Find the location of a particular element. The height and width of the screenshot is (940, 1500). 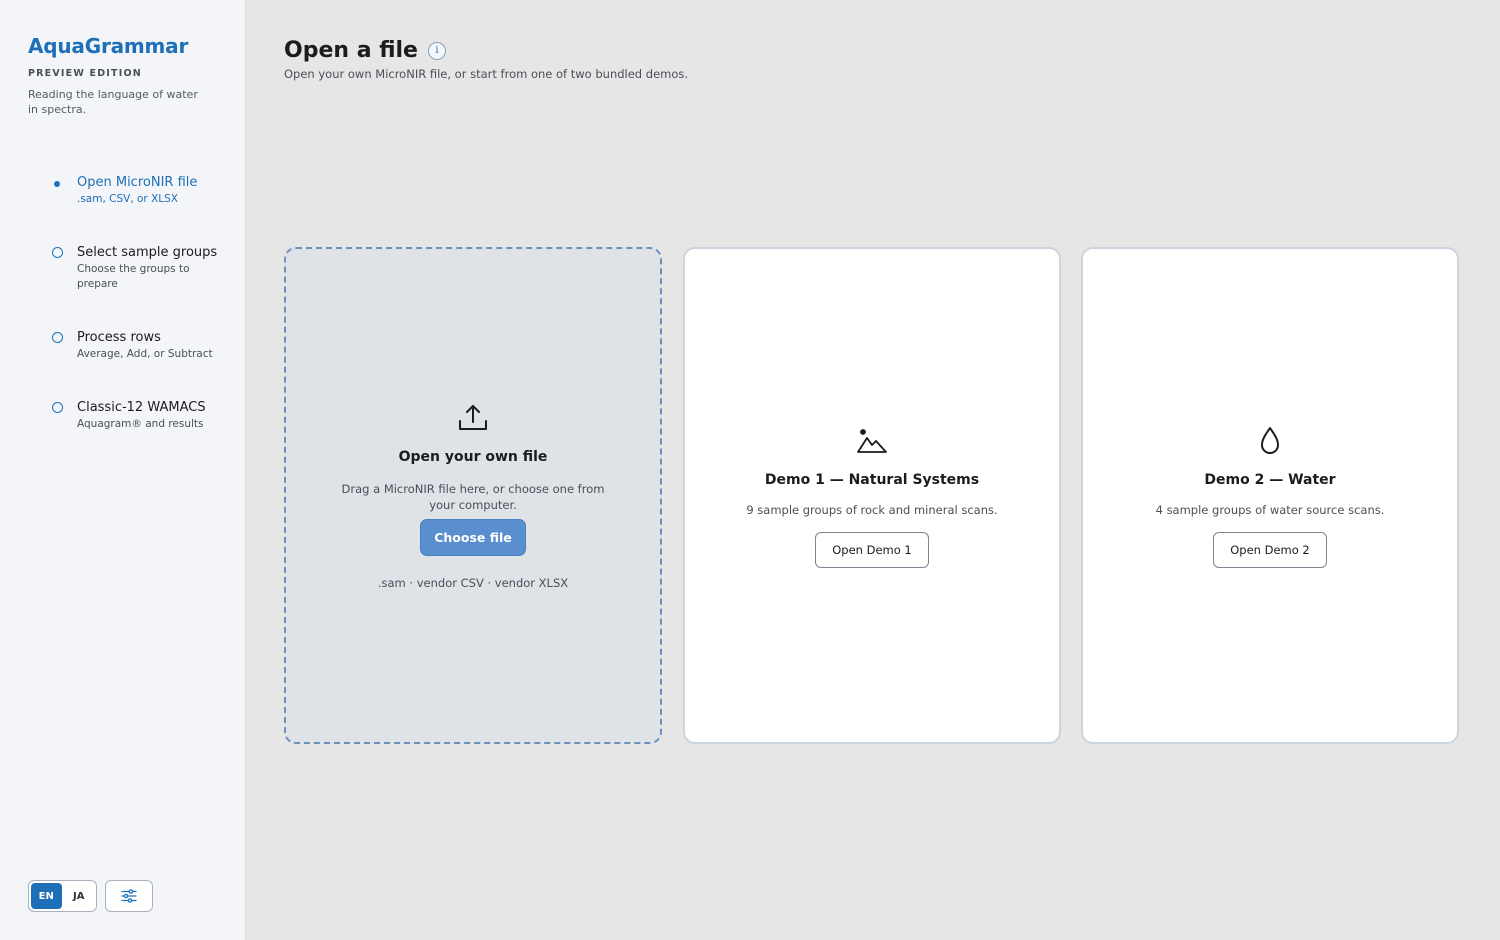

mountain-icon is located at coordinates (872, 440).